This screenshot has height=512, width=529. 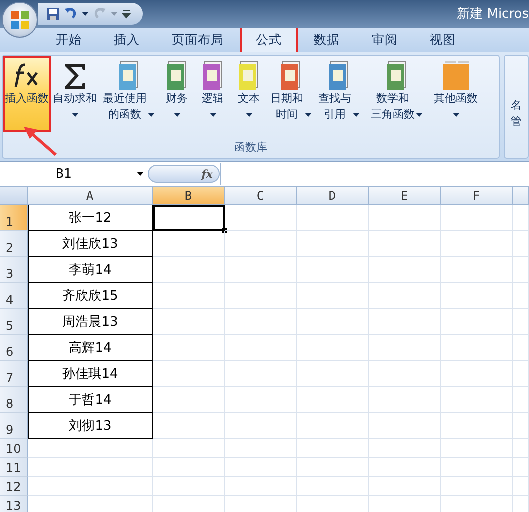 What do you see at coordinates (184, 174) in the screenshot?
I see `insert-function-button: fx` at bounding box center [184, 174].